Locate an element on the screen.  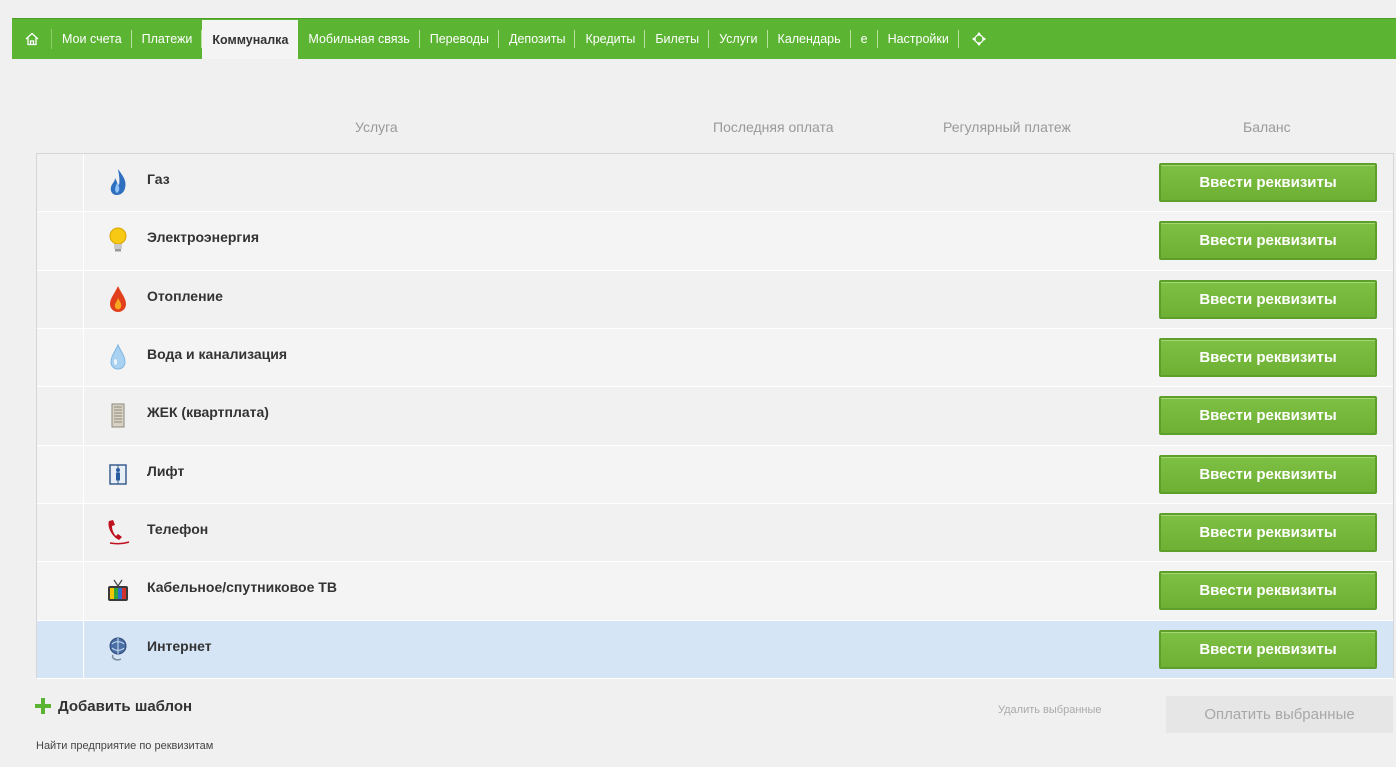
lightbulb-icon is located at coordinates (118, 240).